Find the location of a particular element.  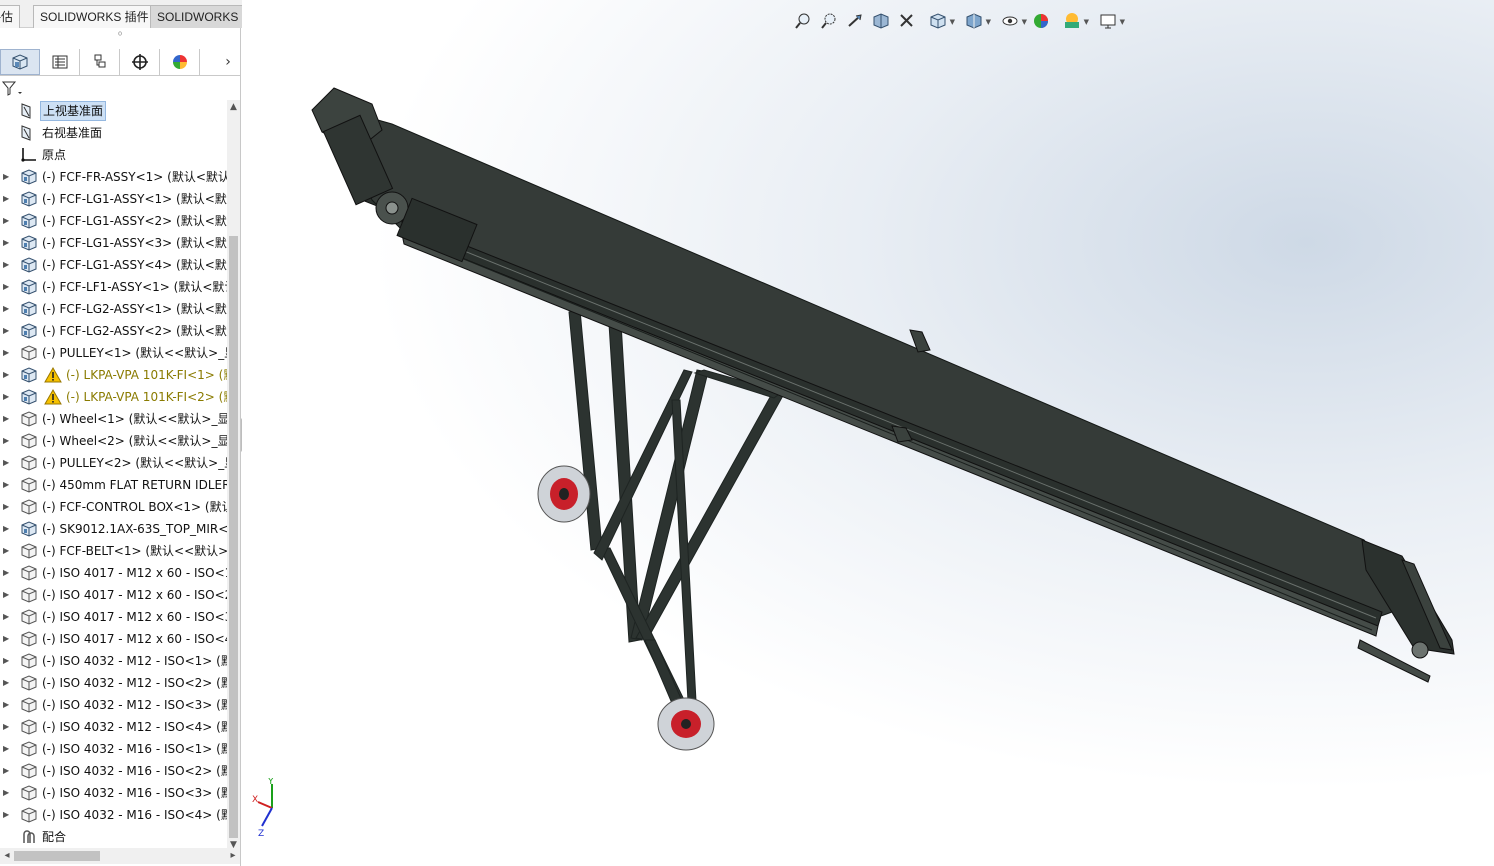

zoom-to-fit-icon is located at coordinates (803, 21).